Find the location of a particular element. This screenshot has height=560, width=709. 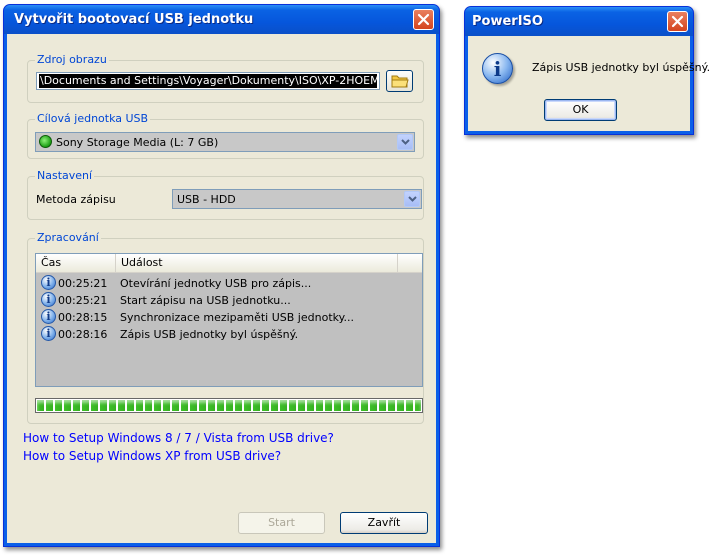

browse-image-button is located at coordinates (399, 81).